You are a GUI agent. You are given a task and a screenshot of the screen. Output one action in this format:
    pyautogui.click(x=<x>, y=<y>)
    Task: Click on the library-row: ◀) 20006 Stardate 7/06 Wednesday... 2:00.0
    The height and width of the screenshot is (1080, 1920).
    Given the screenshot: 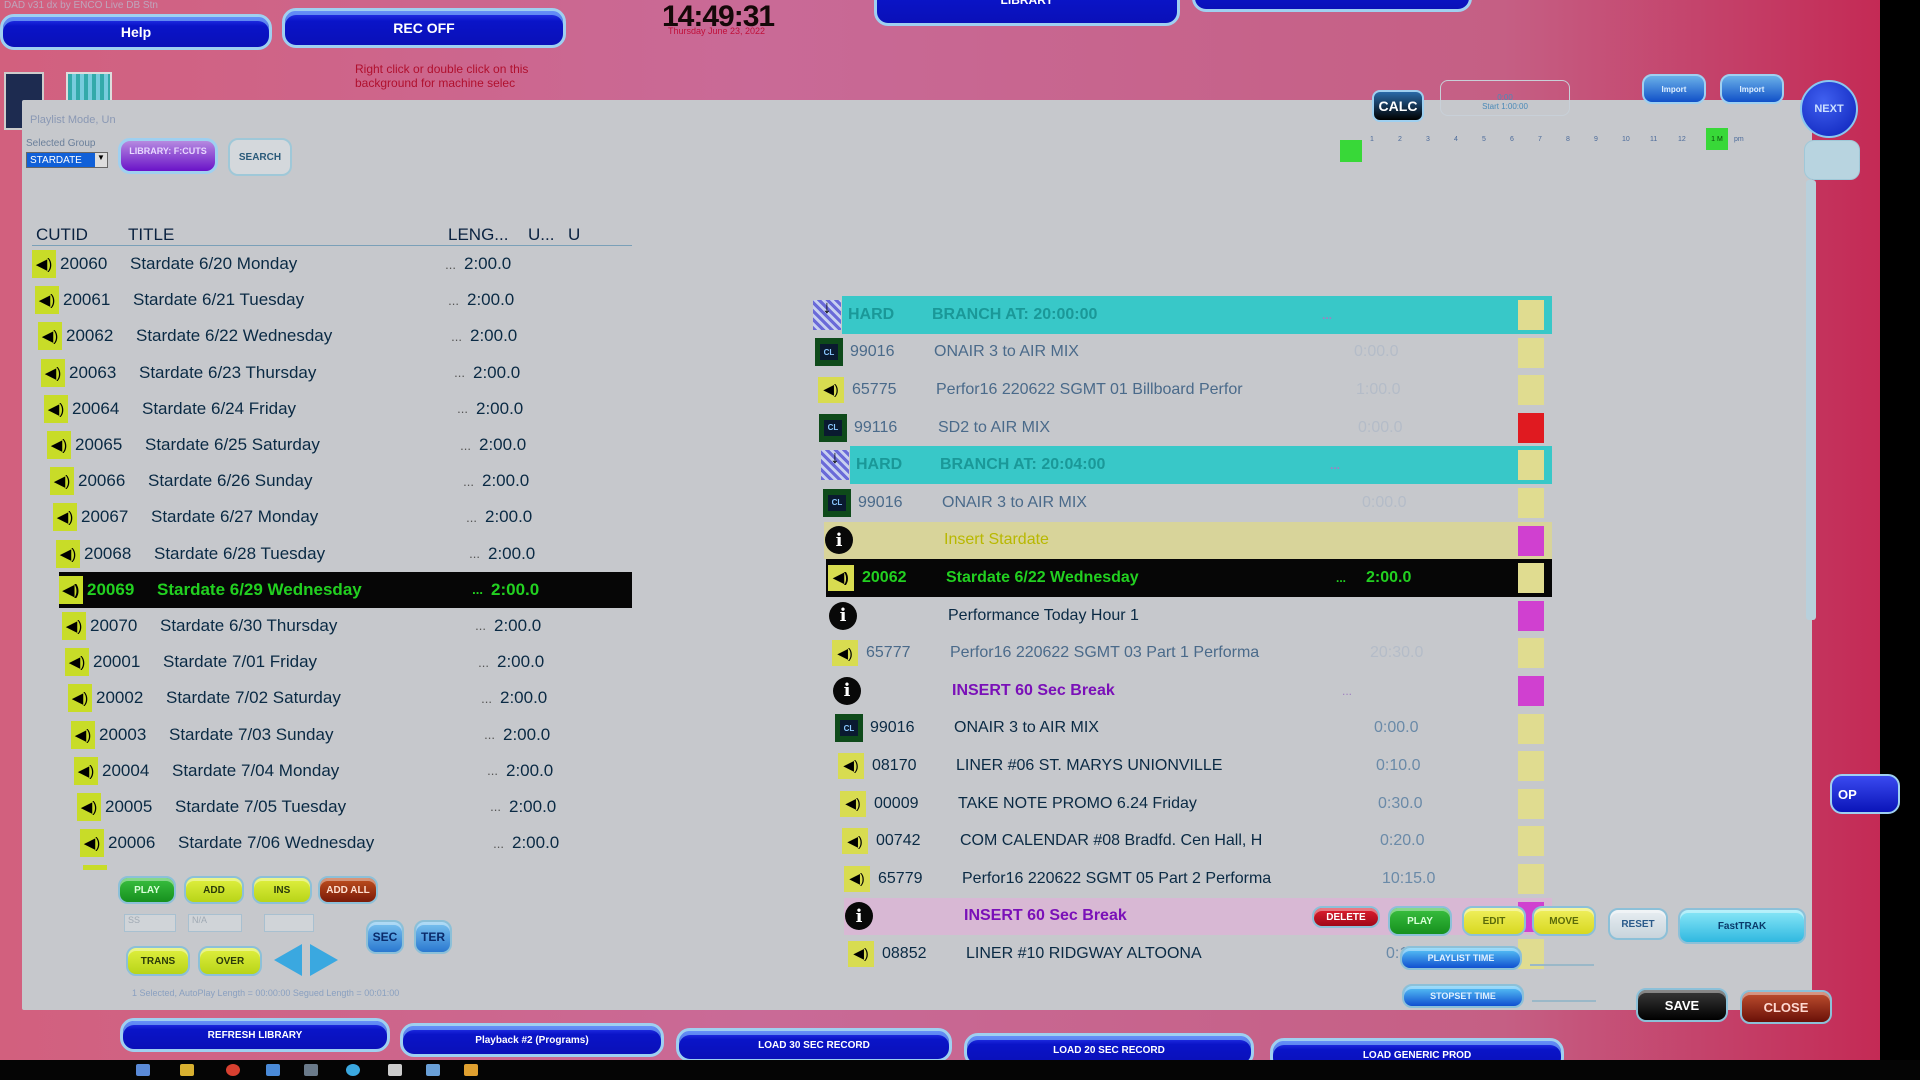 What is the action you would take?
    pyautogui.click(x=356, y=843)
    